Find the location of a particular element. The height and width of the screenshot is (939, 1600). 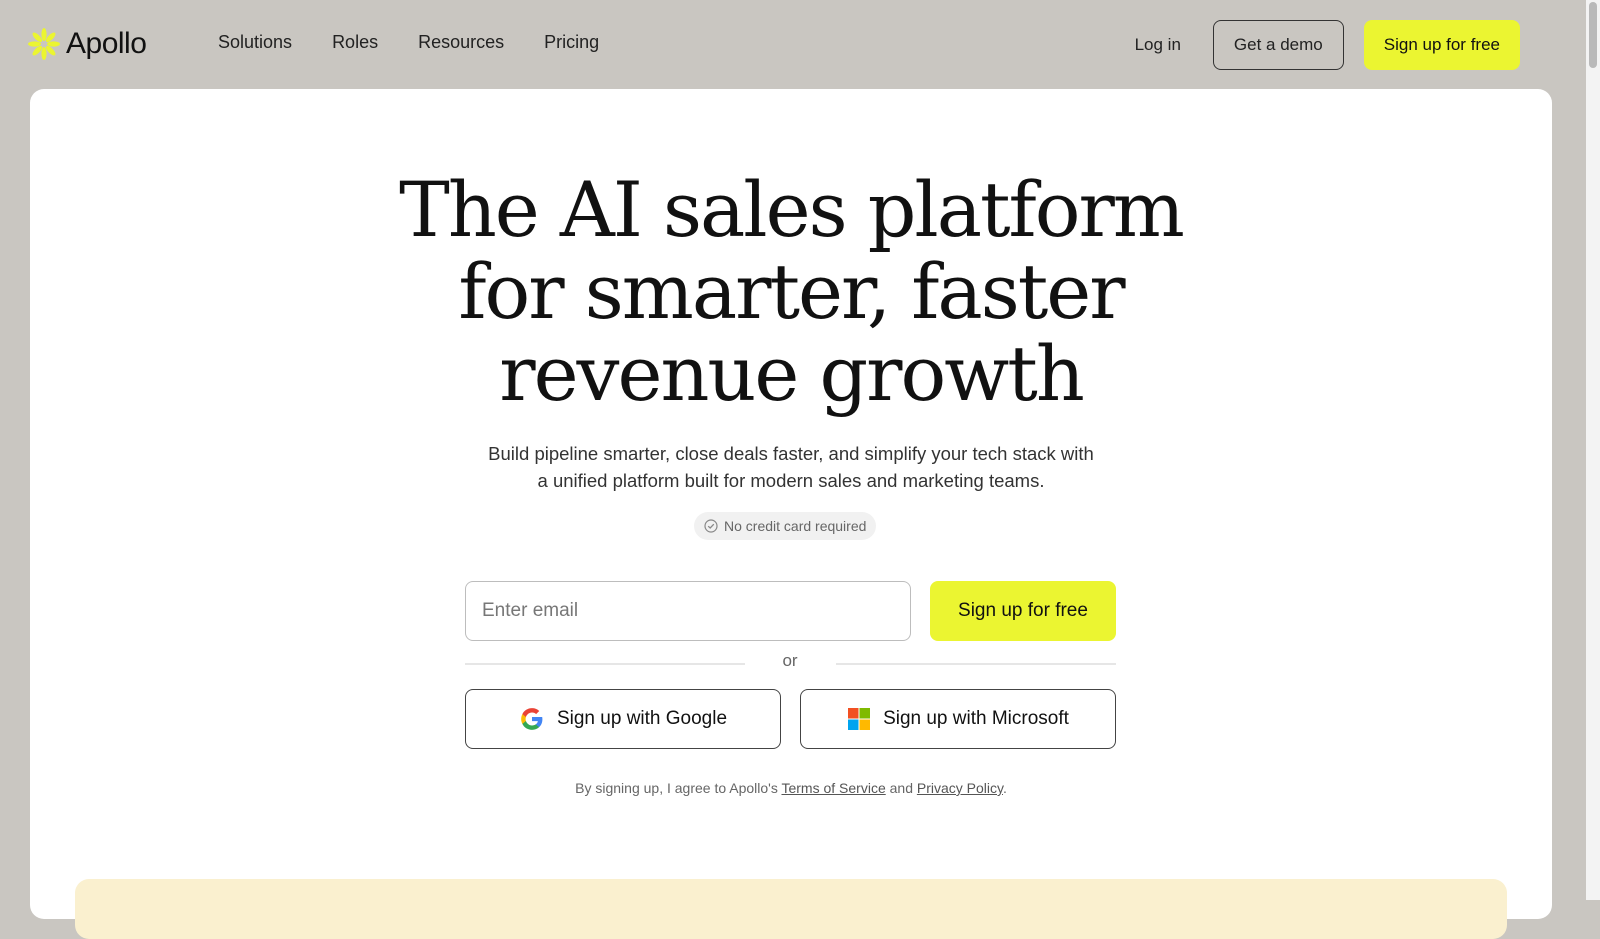

header-signup-button: Sign up for free is located at coordinates (1441, 45).